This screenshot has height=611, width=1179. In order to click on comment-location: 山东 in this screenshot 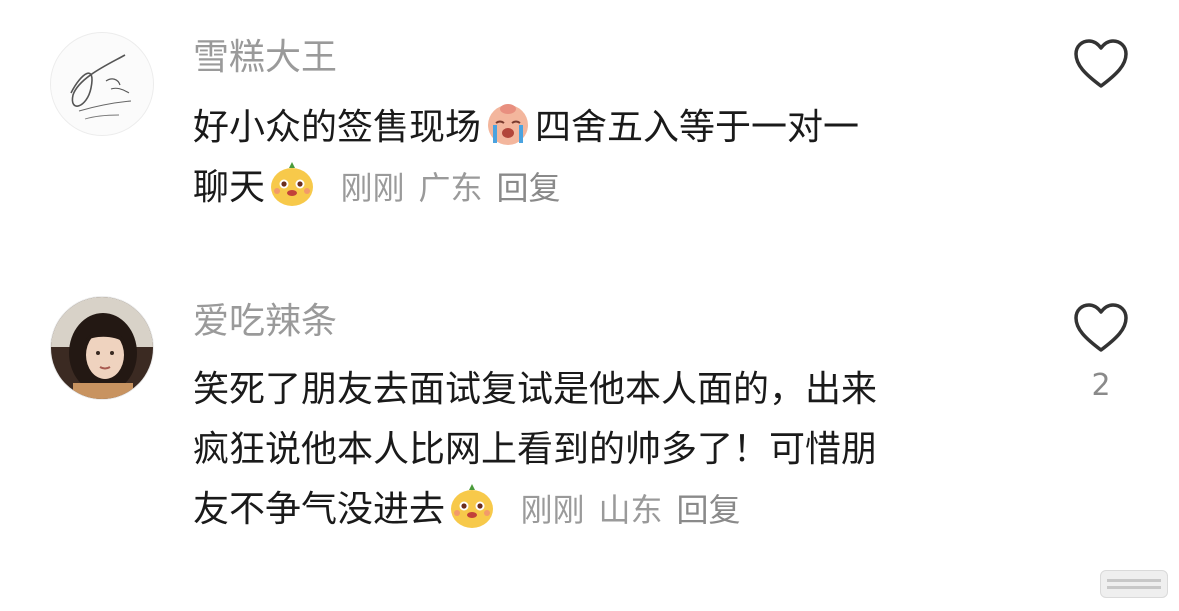, I will do `click(630, 510)`.